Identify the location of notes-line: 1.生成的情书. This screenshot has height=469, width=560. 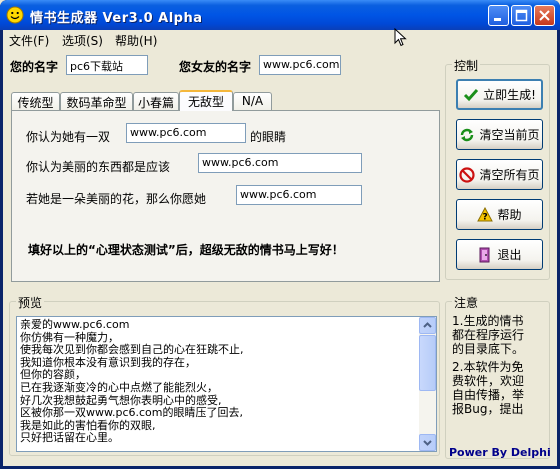
(488, 321).